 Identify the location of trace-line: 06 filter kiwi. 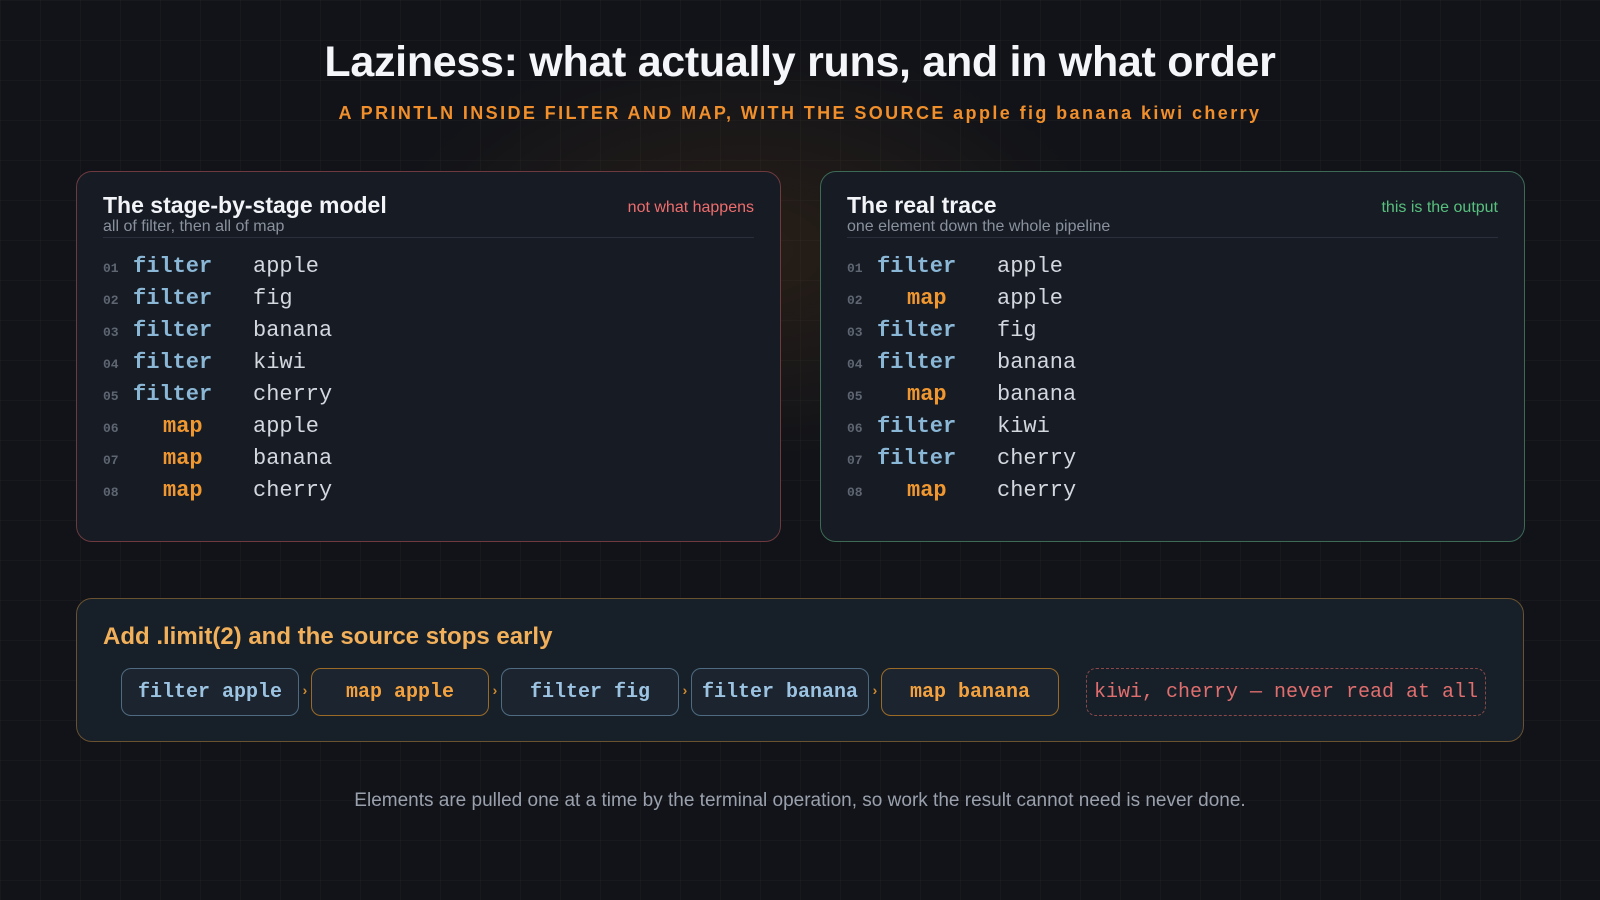
(1172, 426).